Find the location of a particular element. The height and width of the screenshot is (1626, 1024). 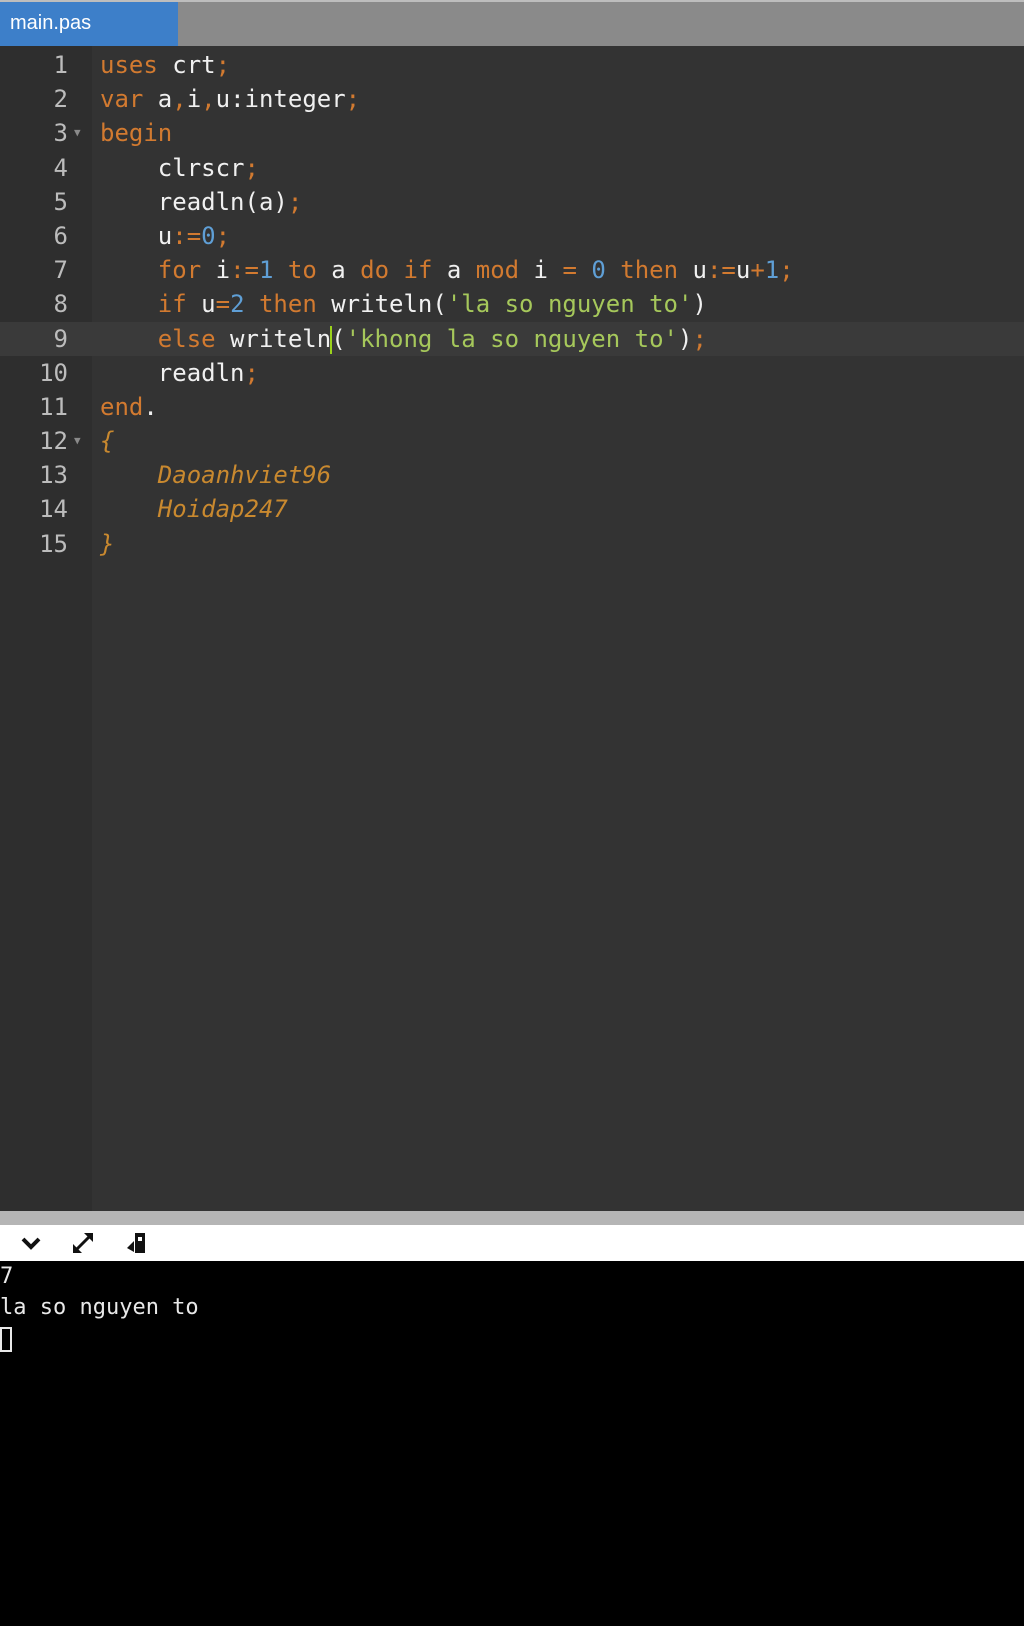

line-number: 14 is located at coordinates (53, 509).